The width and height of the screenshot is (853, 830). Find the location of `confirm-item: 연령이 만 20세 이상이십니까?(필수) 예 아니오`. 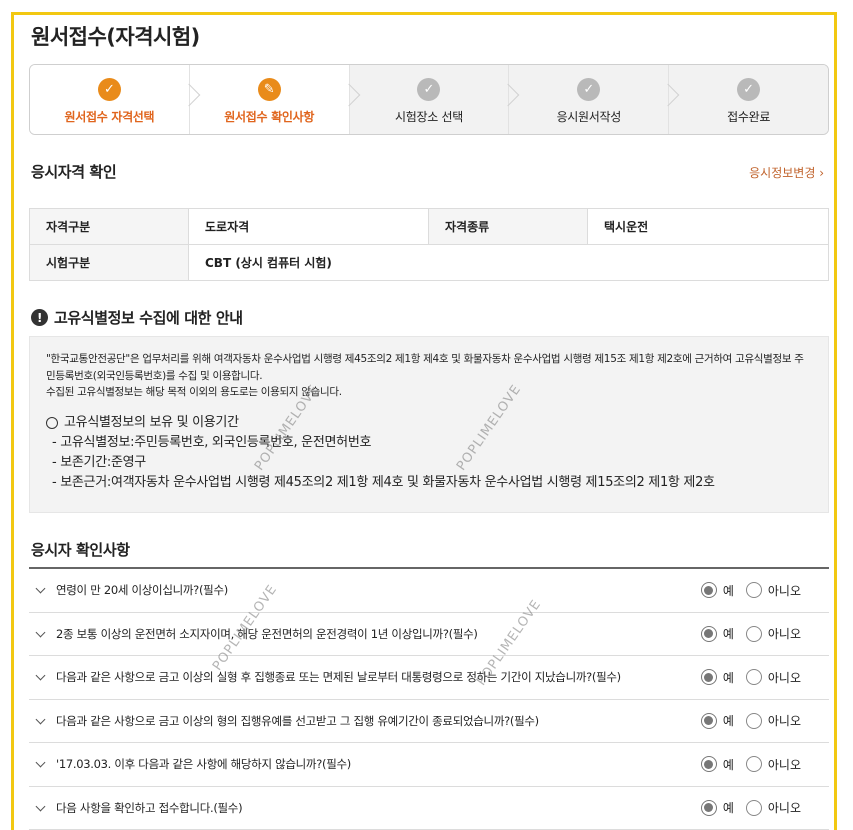

confirm-item: 연령이 만 20세 이상이십니까?(필수) 예 아니오 is located at coordinates (429, 591).